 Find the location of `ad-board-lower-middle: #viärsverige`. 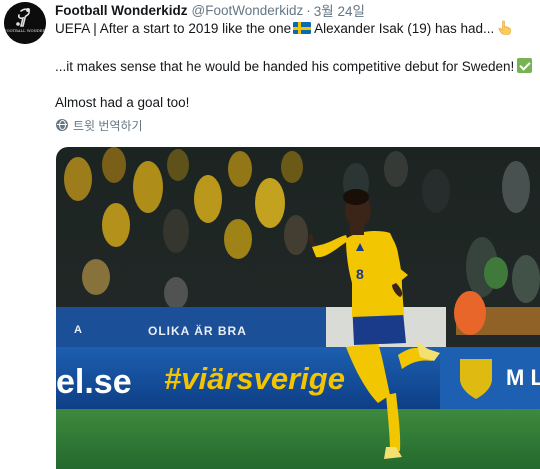

ad-board-lower-middle: #viärsverige is located at coordinates (254, 378).